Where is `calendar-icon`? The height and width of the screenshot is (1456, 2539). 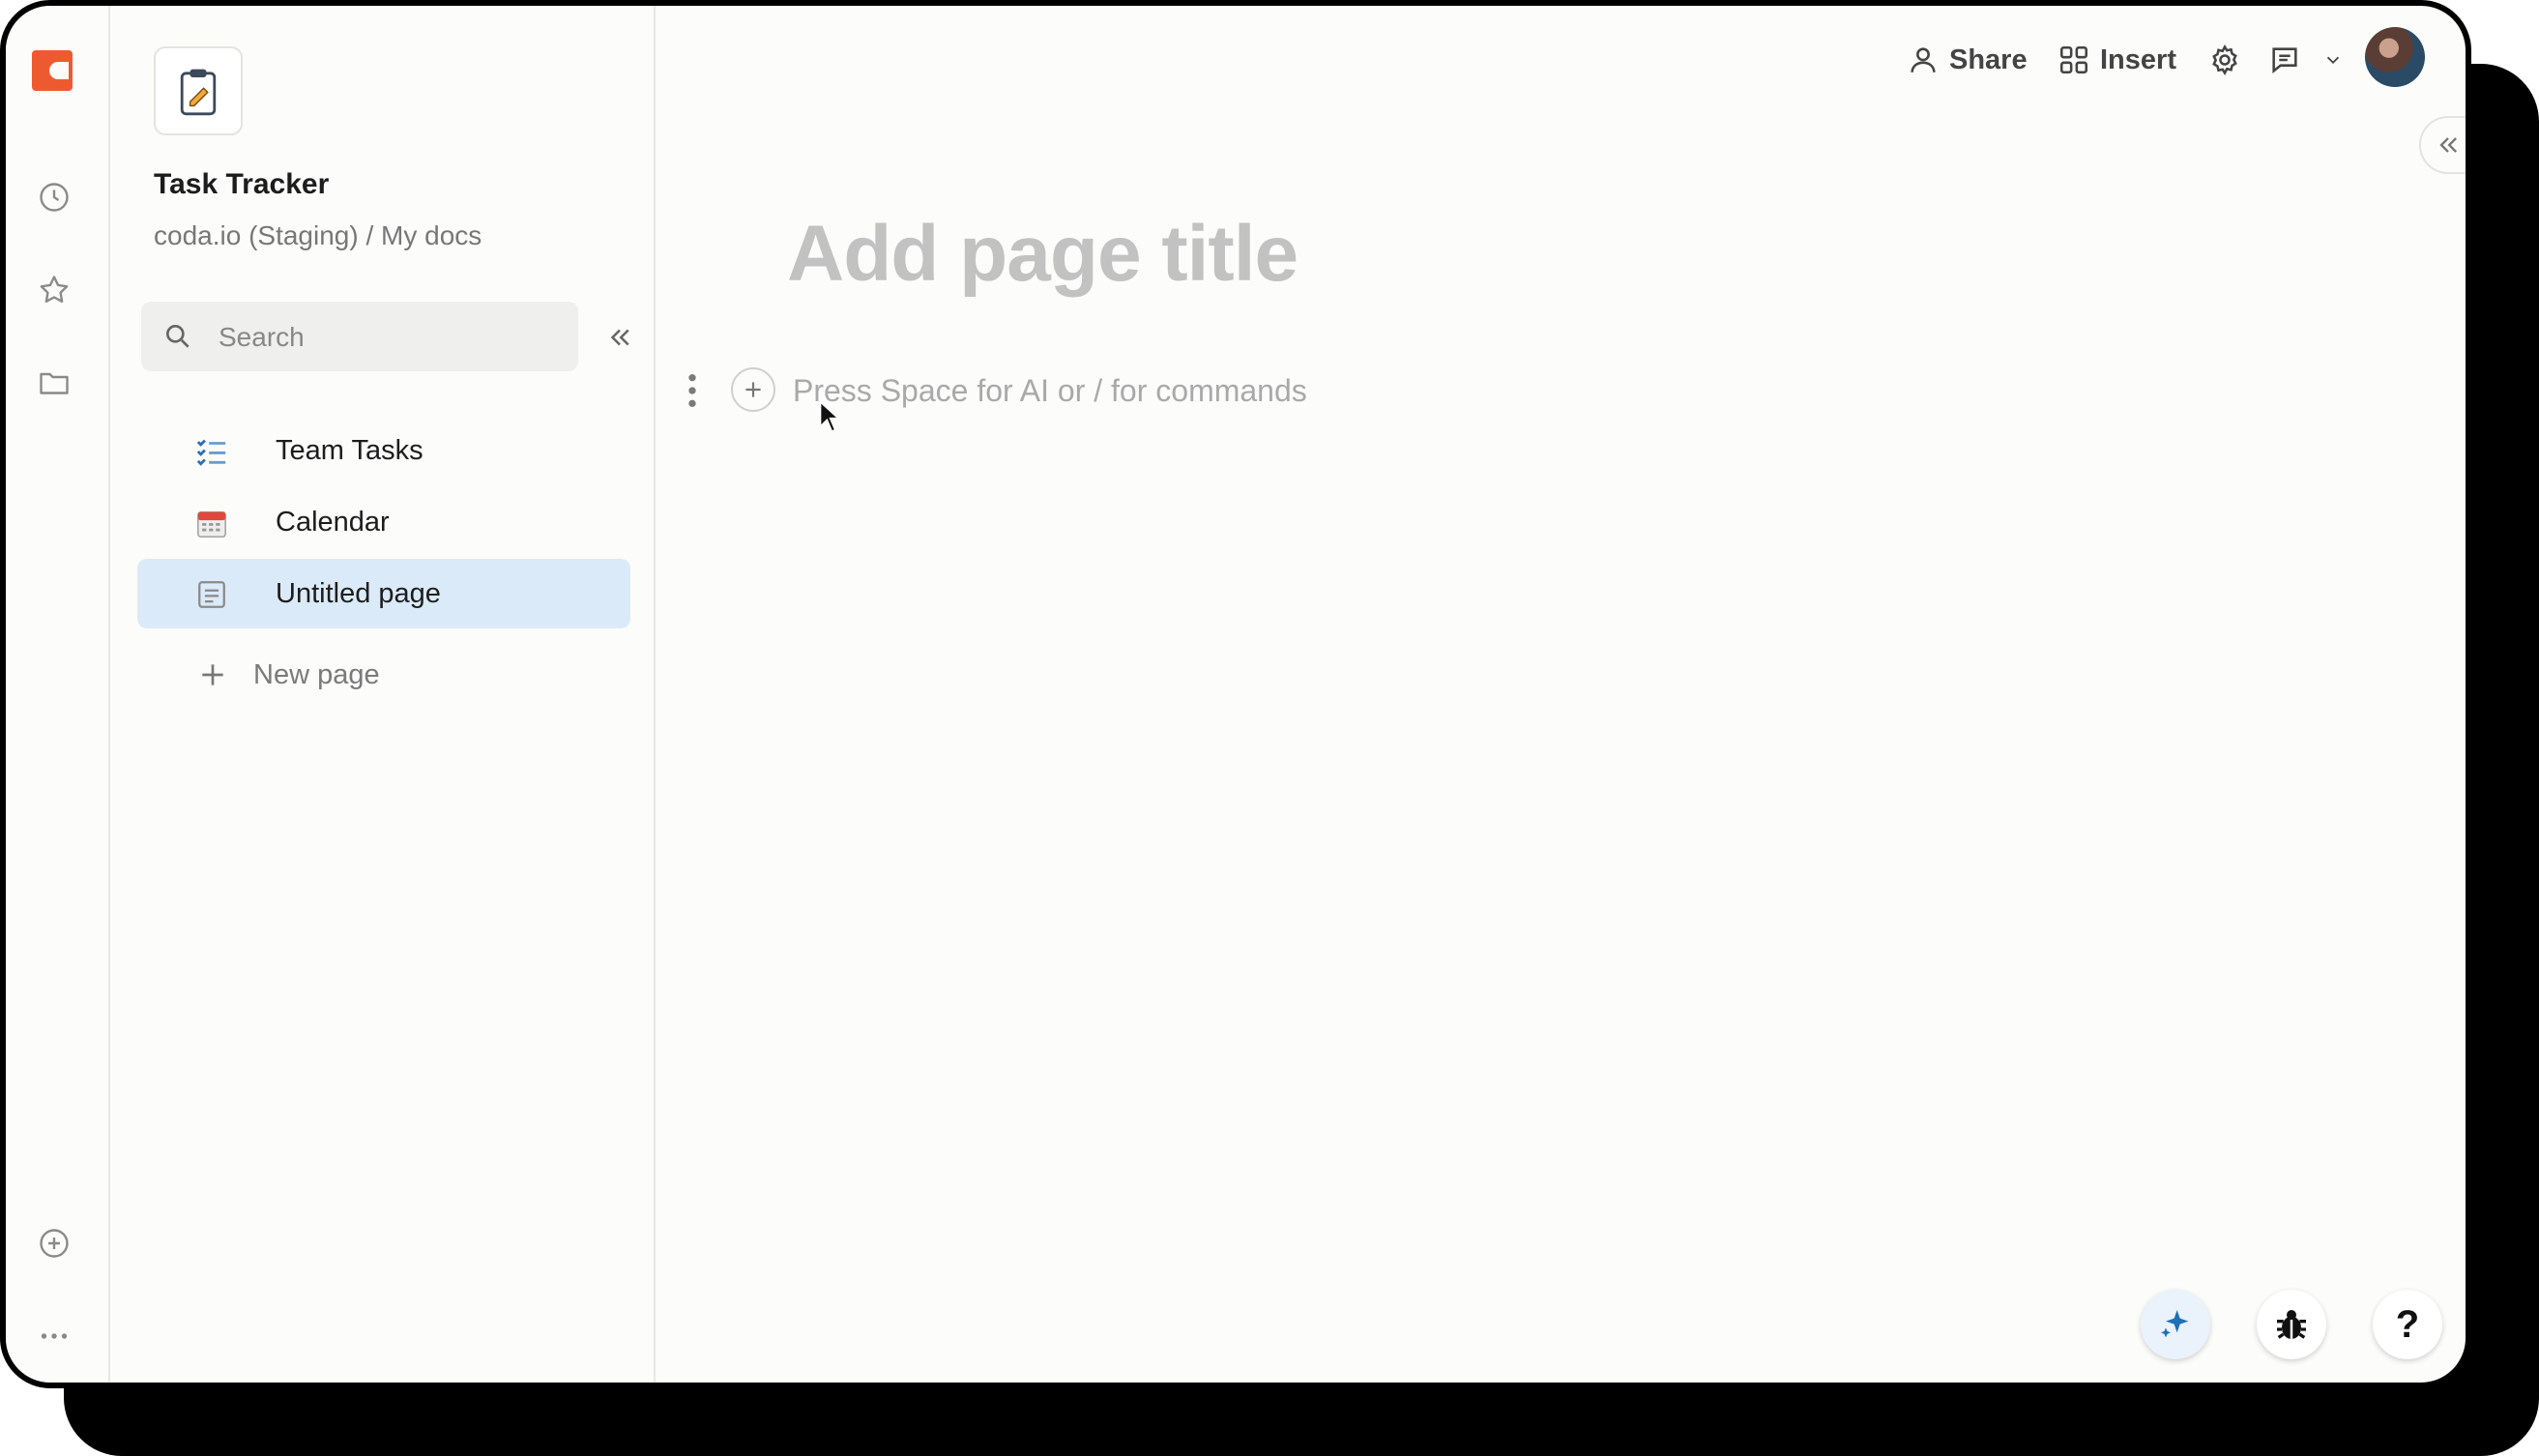
calendar-icon is located at coordinates (212, 524).